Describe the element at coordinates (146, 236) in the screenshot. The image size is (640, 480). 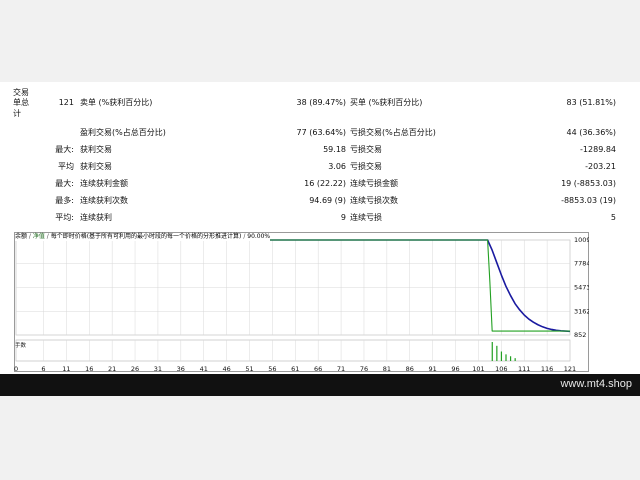
I see `legend-model: 每个即时价格(基于所有可利用的最小时段的每一个价格的分形推进计算)` at that location.